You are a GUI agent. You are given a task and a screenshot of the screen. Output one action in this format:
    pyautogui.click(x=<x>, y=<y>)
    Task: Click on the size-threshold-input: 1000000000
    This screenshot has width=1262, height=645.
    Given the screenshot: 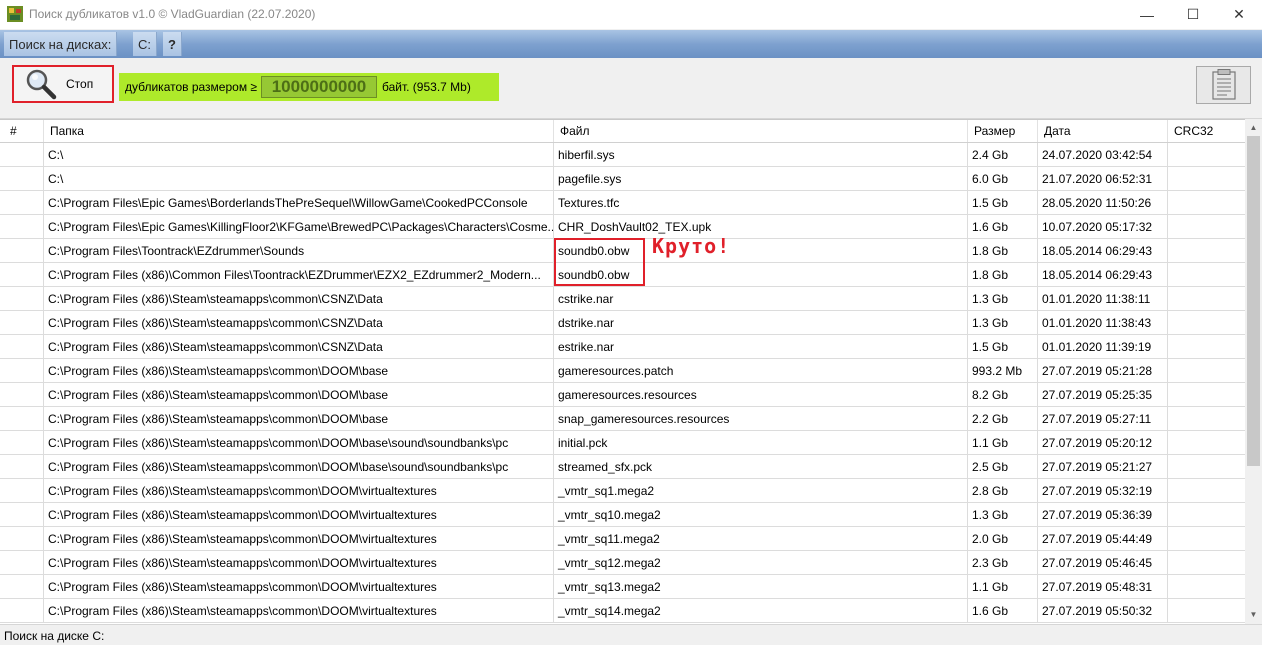 What is the action you would take?
    pyautogui.click(x=319, y=87)
    